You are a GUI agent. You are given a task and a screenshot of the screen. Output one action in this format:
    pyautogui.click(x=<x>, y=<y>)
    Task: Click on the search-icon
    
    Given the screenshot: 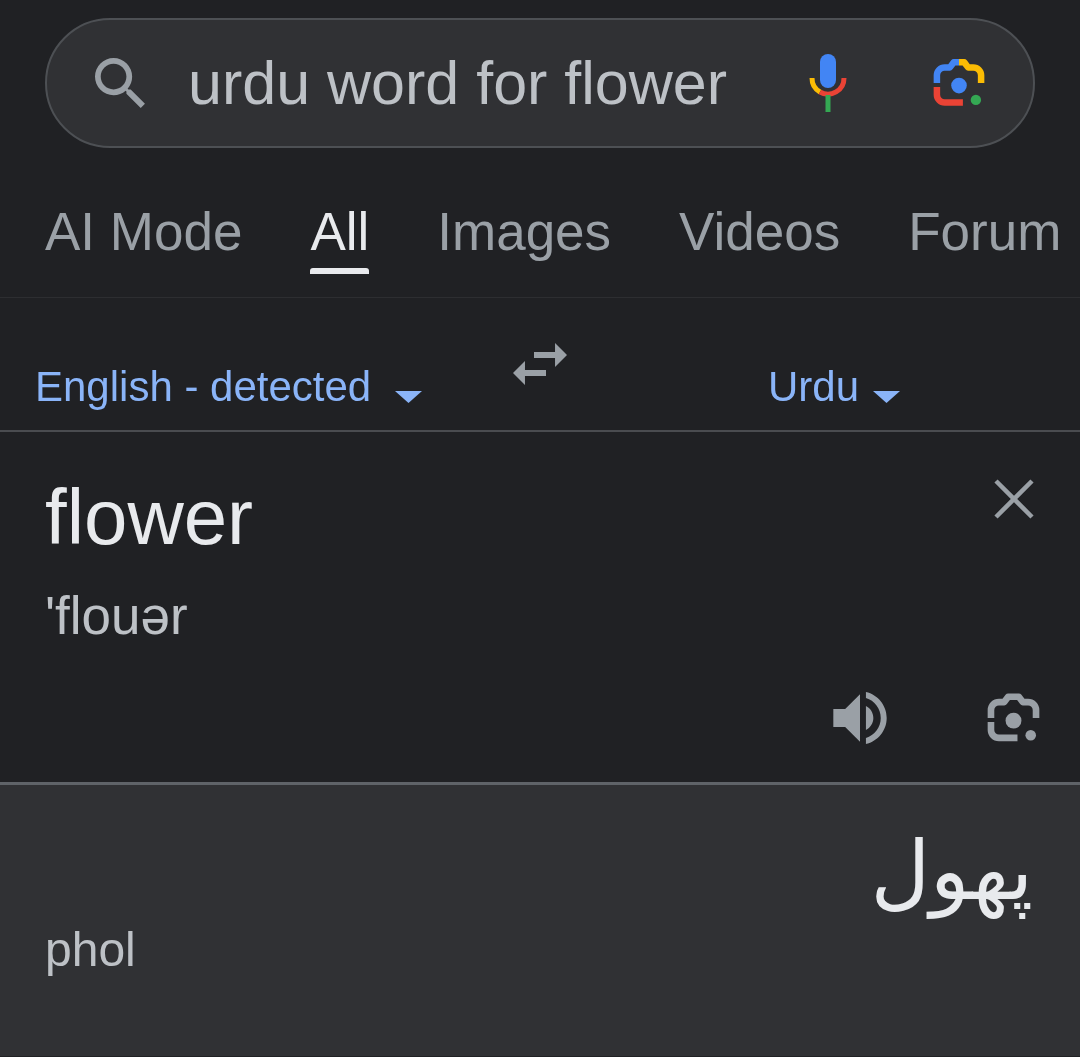 What is the action you would take?
    pyautogui.click(x=120, y=83)
    